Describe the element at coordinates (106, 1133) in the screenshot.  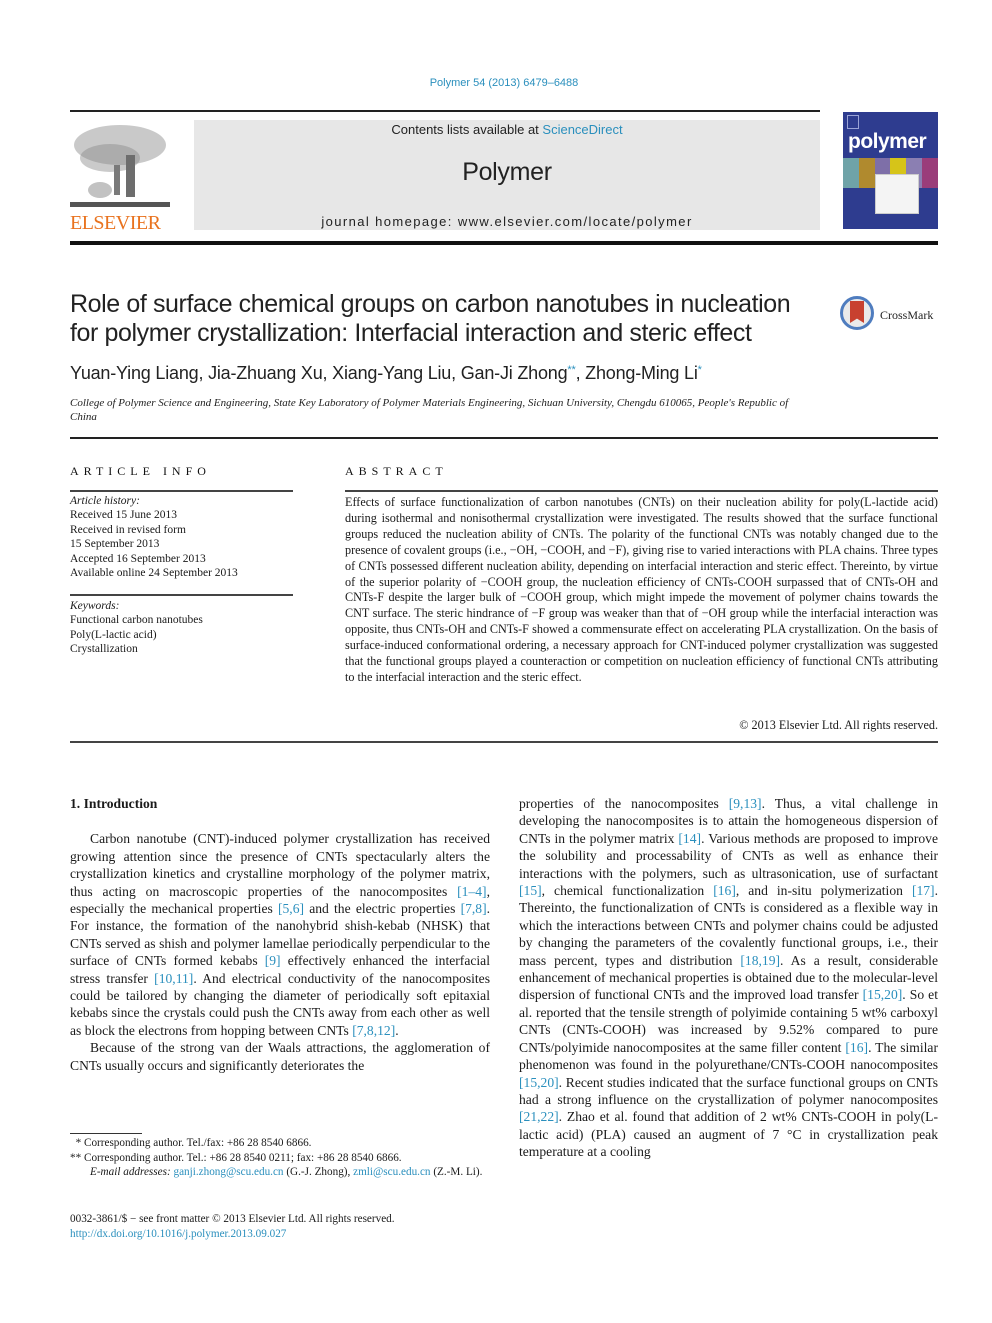
I see `footnote-rule` at that location.